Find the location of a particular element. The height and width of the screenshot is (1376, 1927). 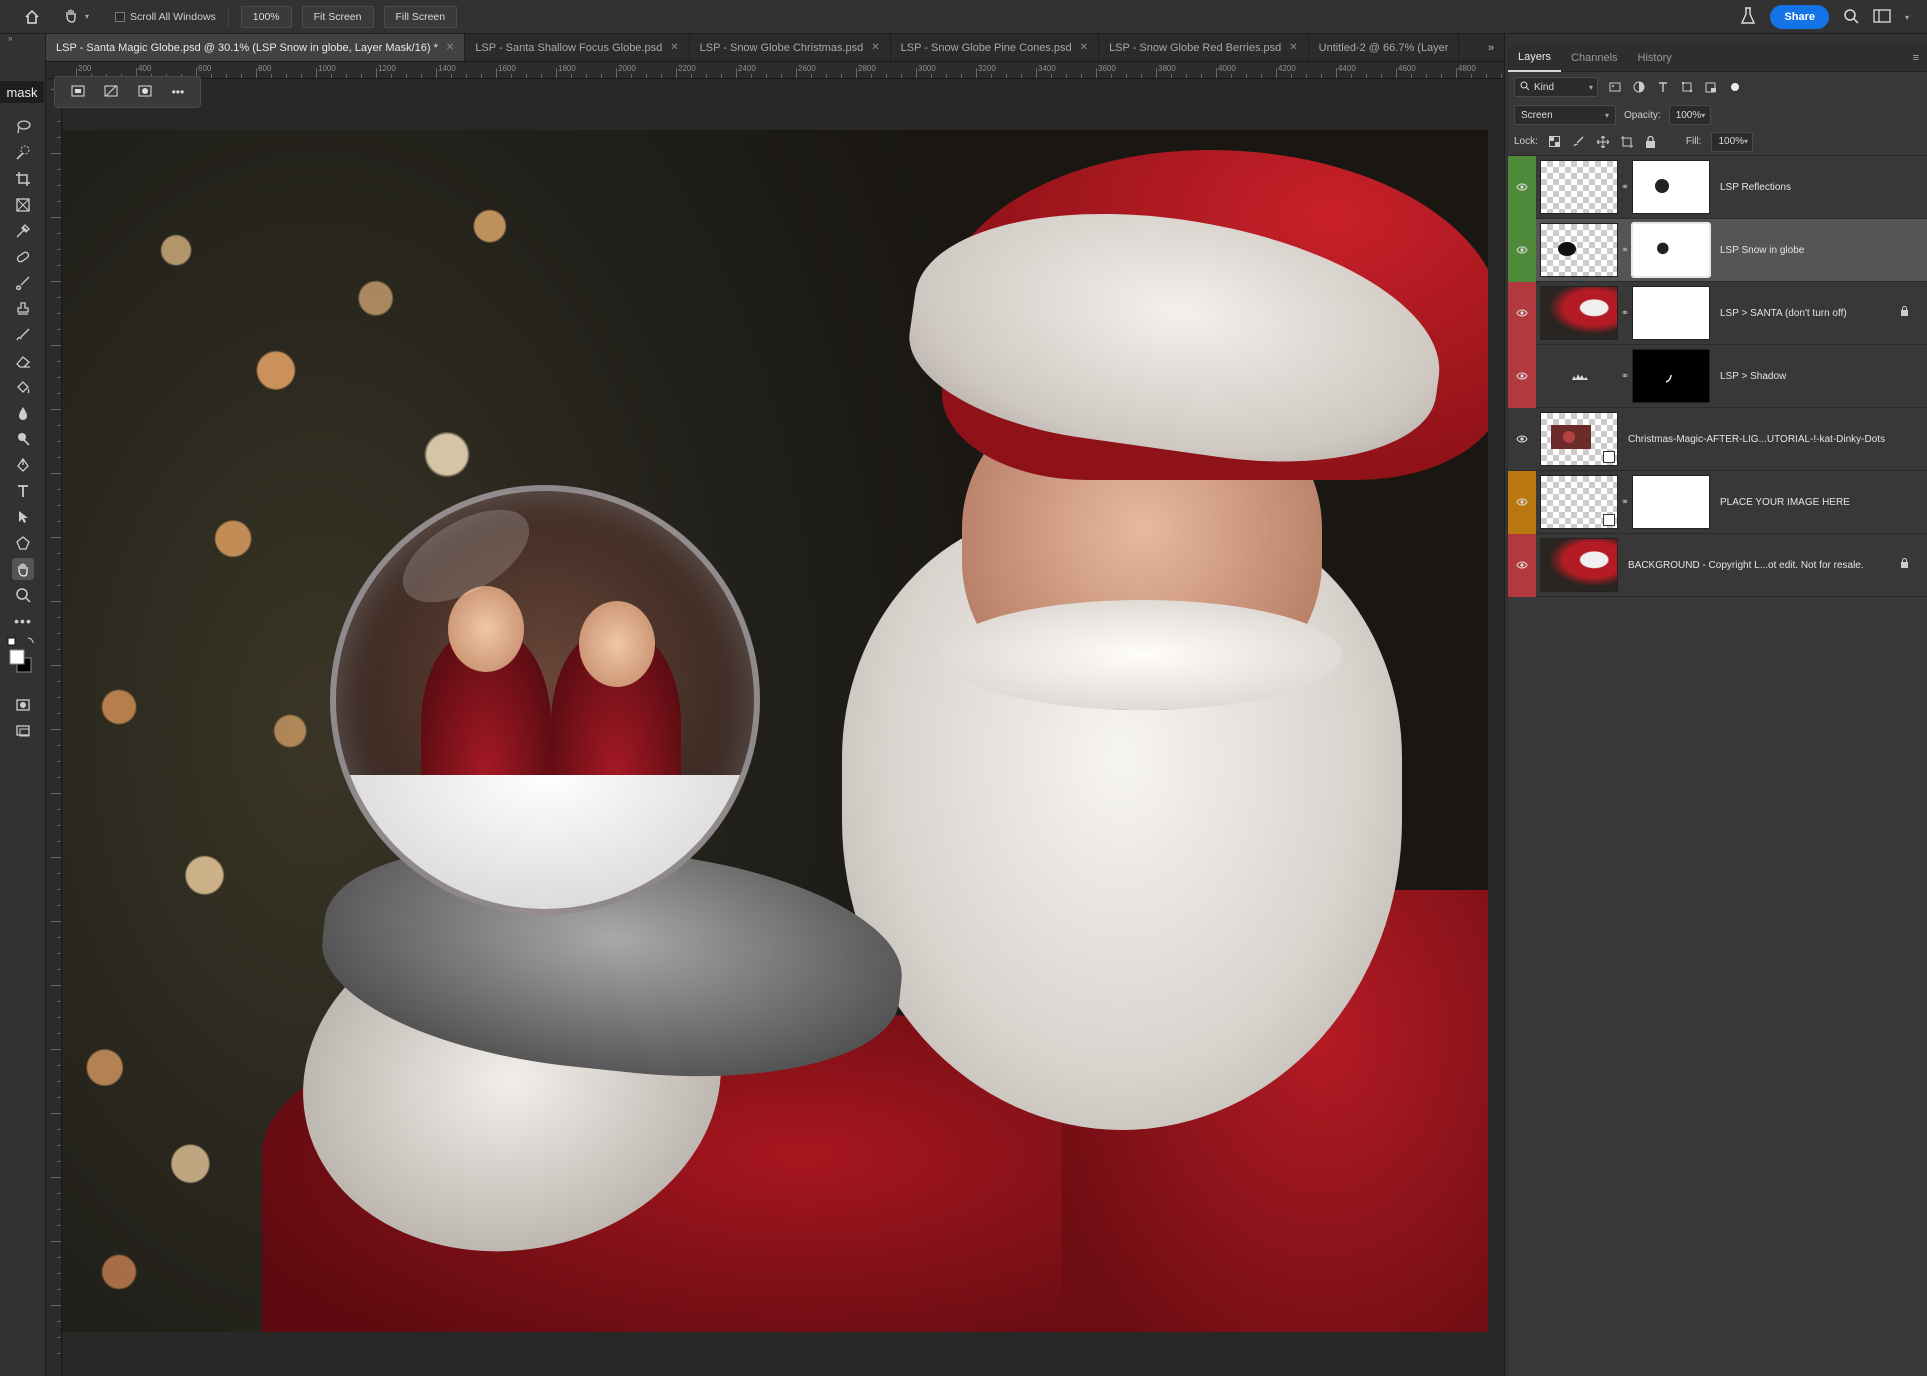

collapse-arrows-icon: » is located at coordinates (22, 39).